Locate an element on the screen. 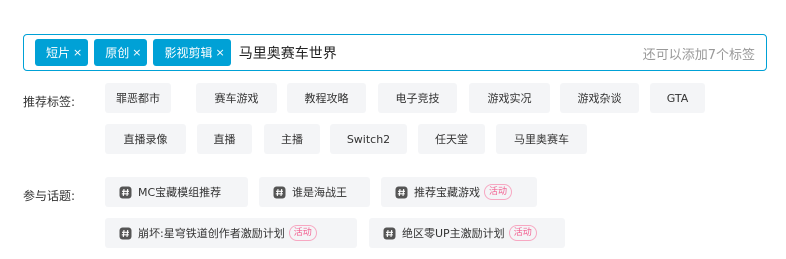  tag-input-box: 短片 × 原创 × 影视剪辑 × 还可以添加7个标签 is located at coordinates (395, 52).